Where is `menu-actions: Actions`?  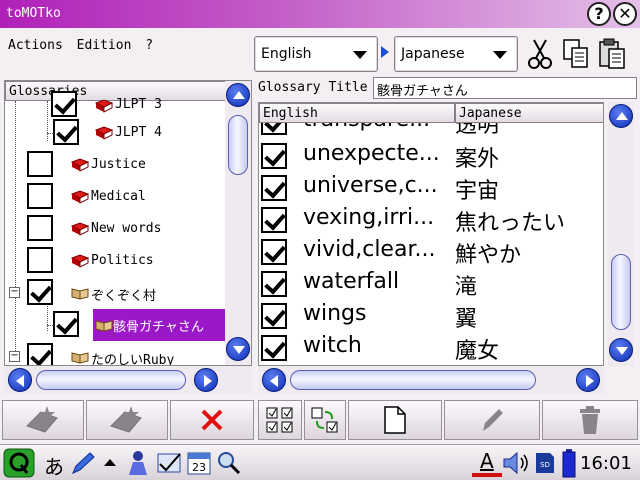 menu-actions: Actions is located at coordinates (35, 45).